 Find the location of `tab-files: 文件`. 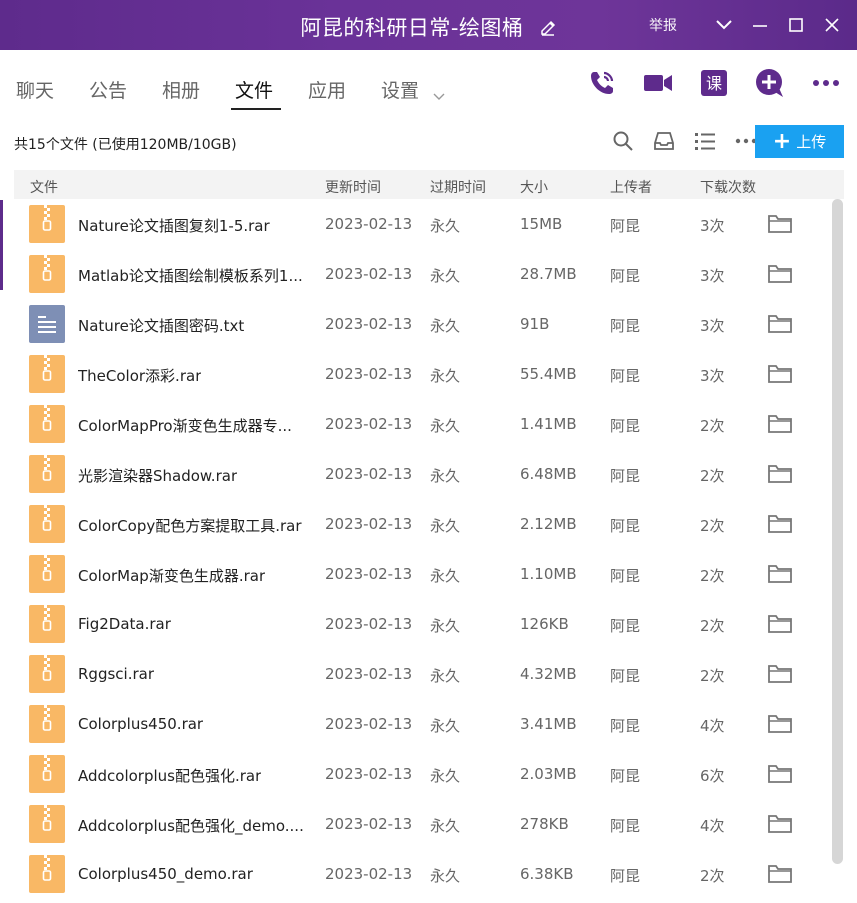

tab-files: 文件 is located at coordinates (254, 89).